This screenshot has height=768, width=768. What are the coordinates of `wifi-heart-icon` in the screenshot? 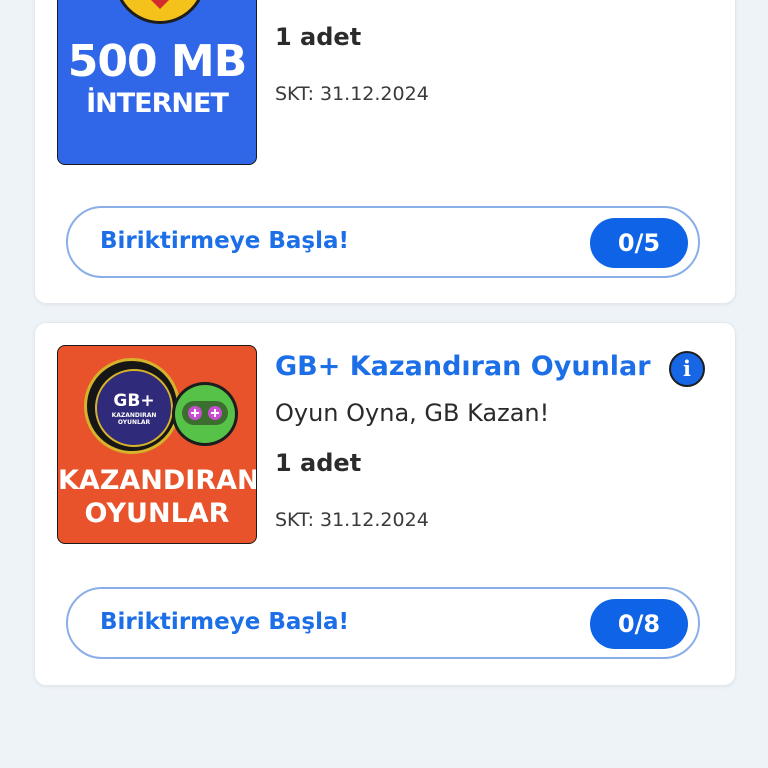 It's located at (160, 12).